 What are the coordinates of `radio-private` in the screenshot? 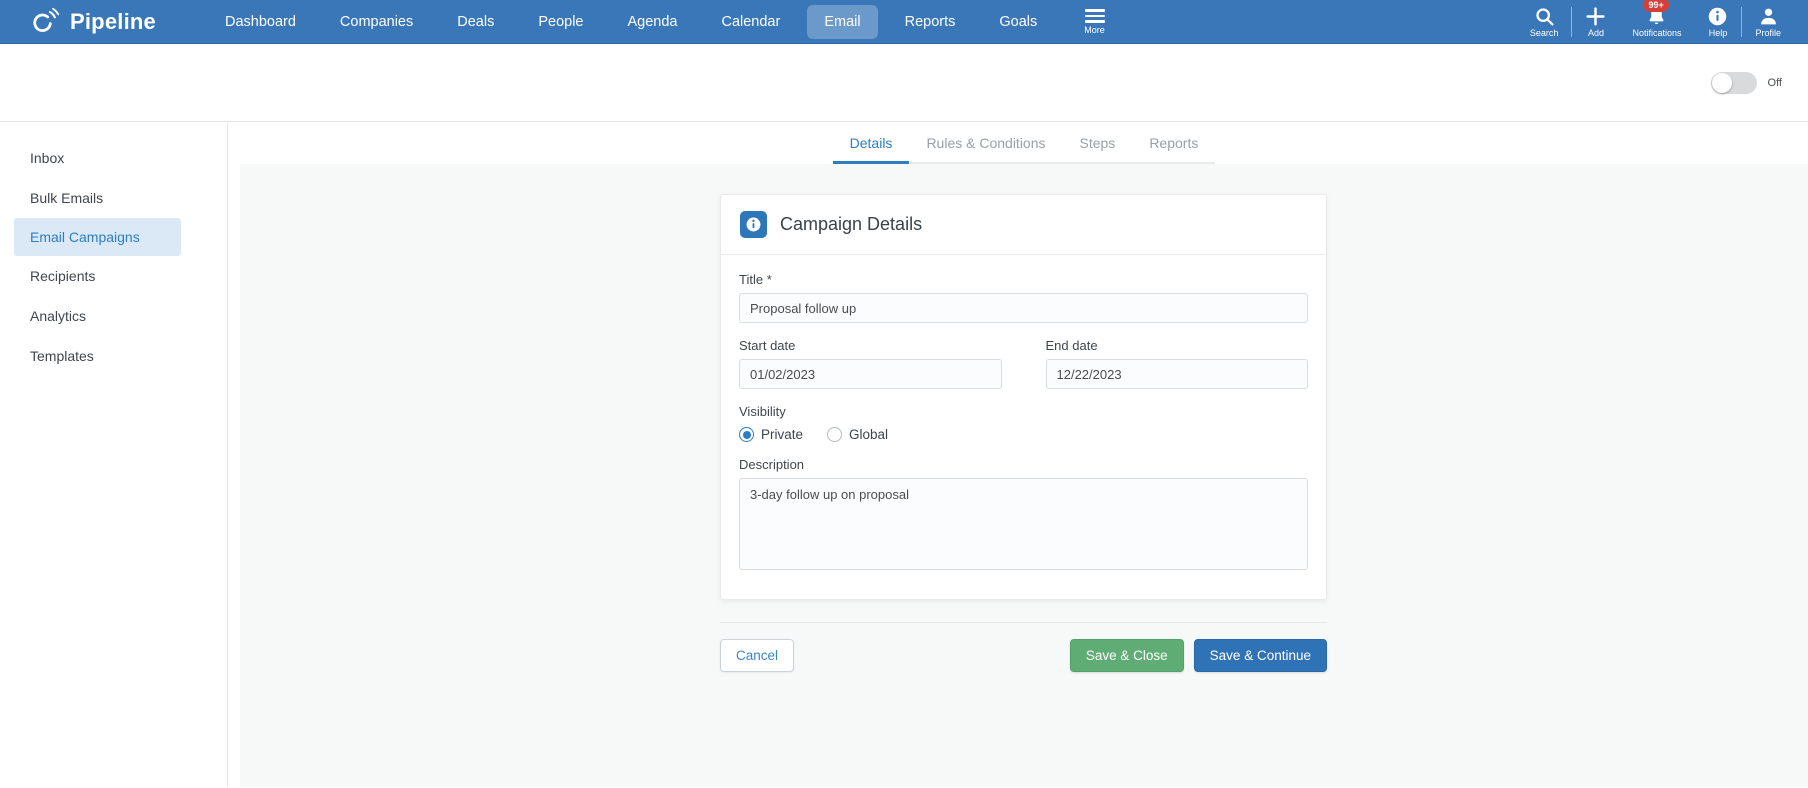 It's located at (746, 434).